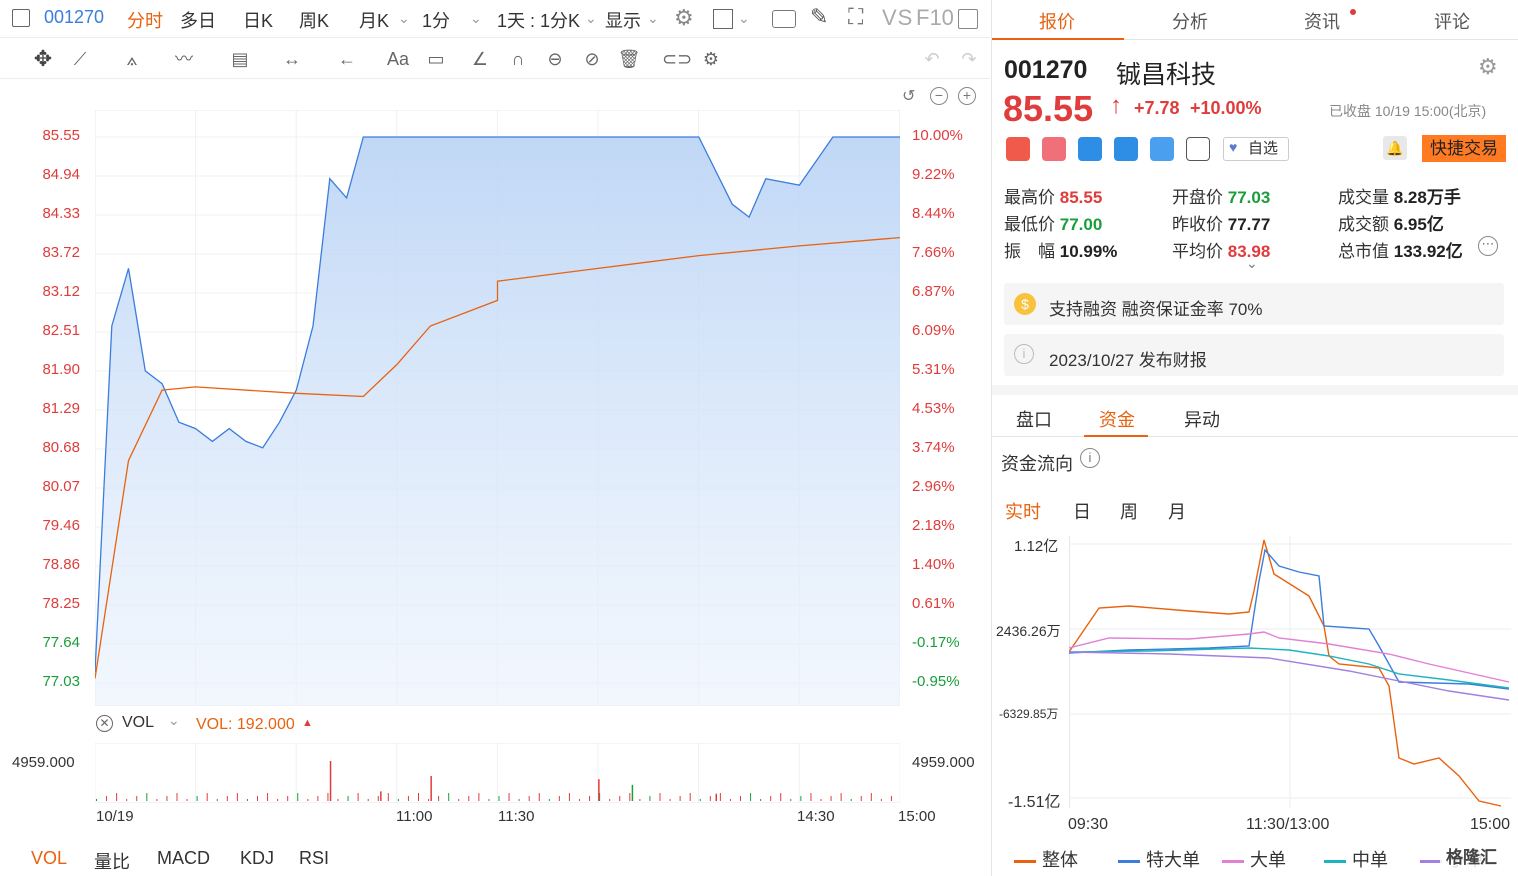 The height and width of the screenshot is (876, 1518). I want to click on tab-alerts: 异动, so click(1202, 419).